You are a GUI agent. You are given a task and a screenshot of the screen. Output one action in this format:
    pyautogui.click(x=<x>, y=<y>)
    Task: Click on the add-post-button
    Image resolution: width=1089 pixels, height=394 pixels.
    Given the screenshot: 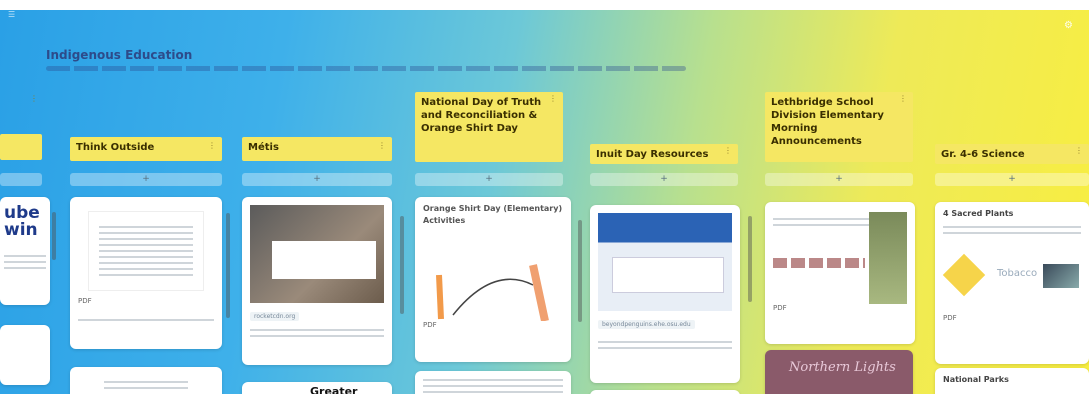 What is the action you would take?
    pyautogui.click(x=21, y=179)
    